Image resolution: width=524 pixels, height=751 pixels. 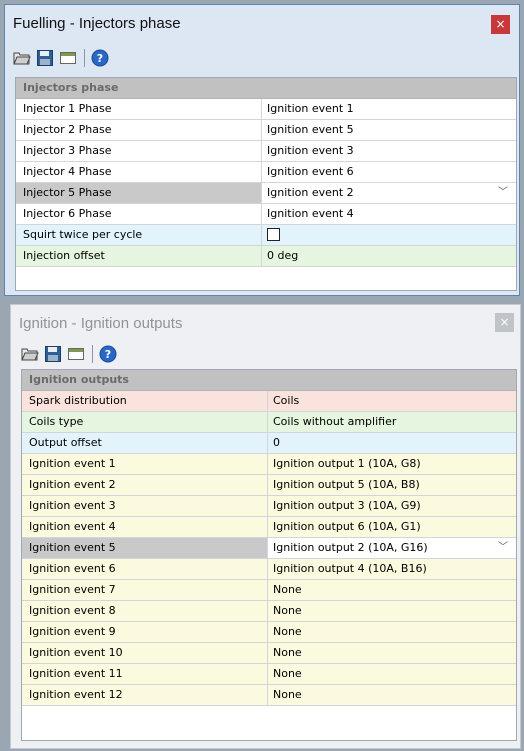 I want to click on property-label: Ignition event 10, so click(x=145, y=653).